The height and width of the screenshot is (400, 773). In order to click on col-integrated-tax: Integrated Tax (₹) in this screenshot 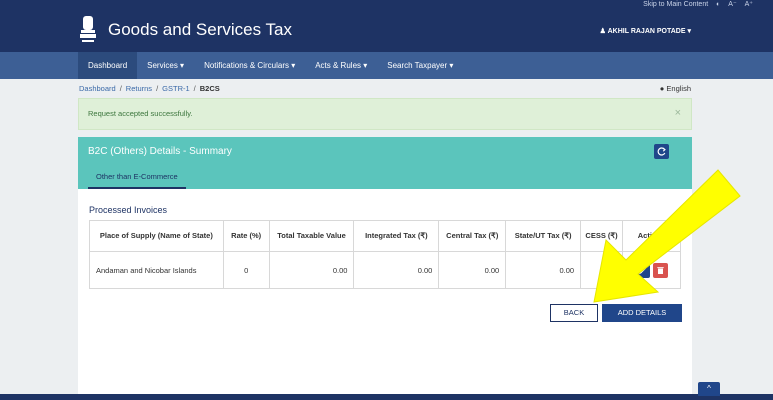, I will do `click(396, 236)`.